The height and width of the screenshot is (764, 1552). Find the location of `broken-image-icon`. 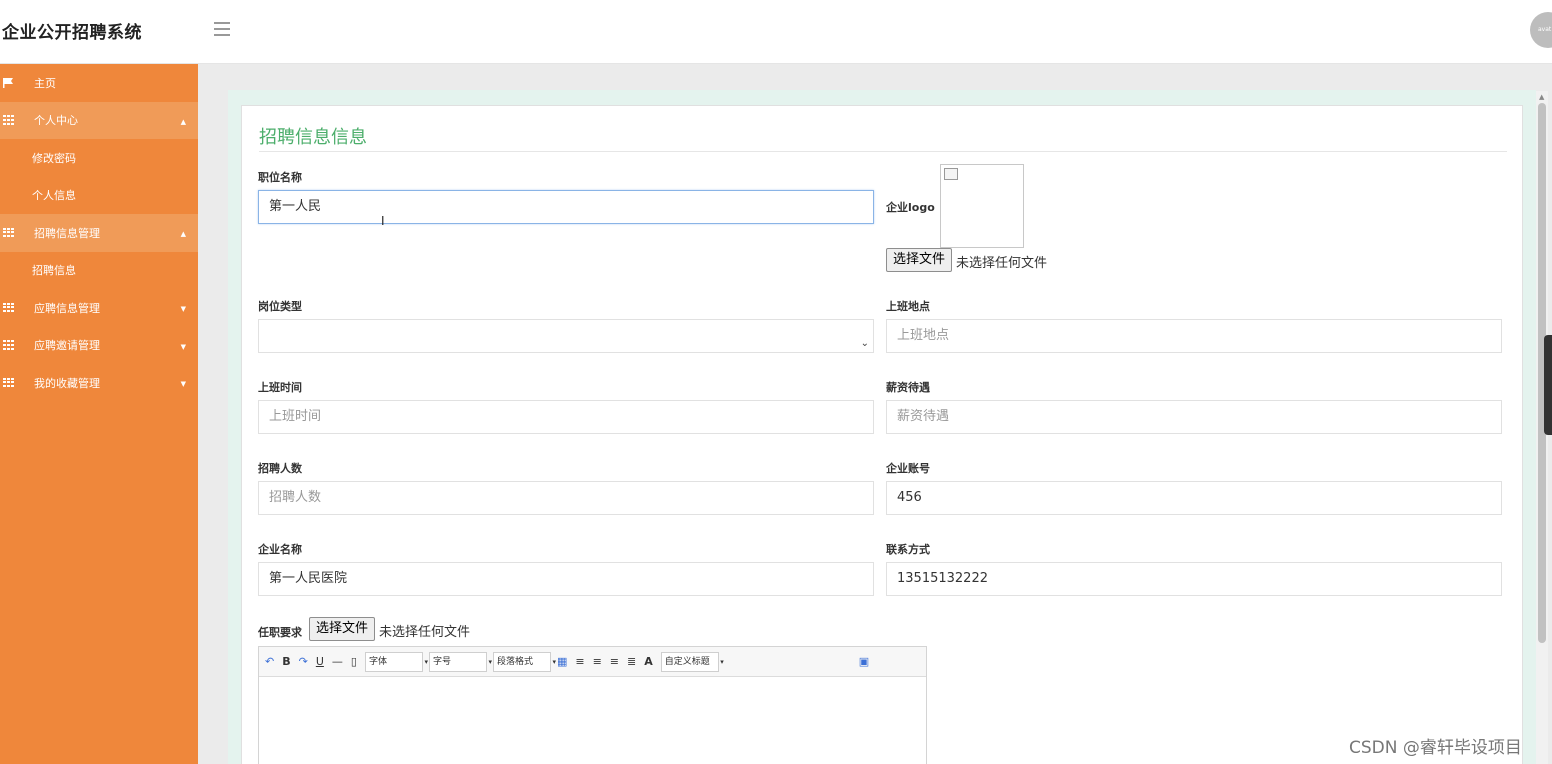

broken-image-icon is located at coordinates (951, 174).